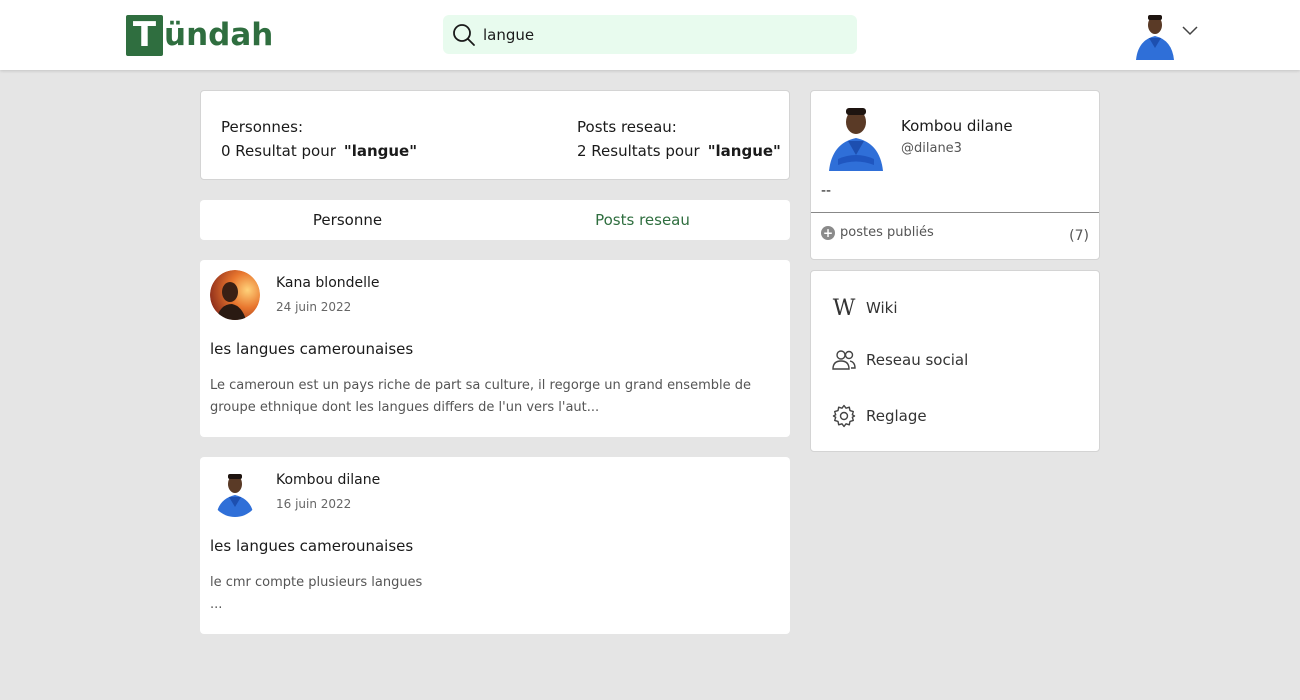 The image size is (1300, 700). I want to click on menu-item-label: Wiki, so click(882, 308).